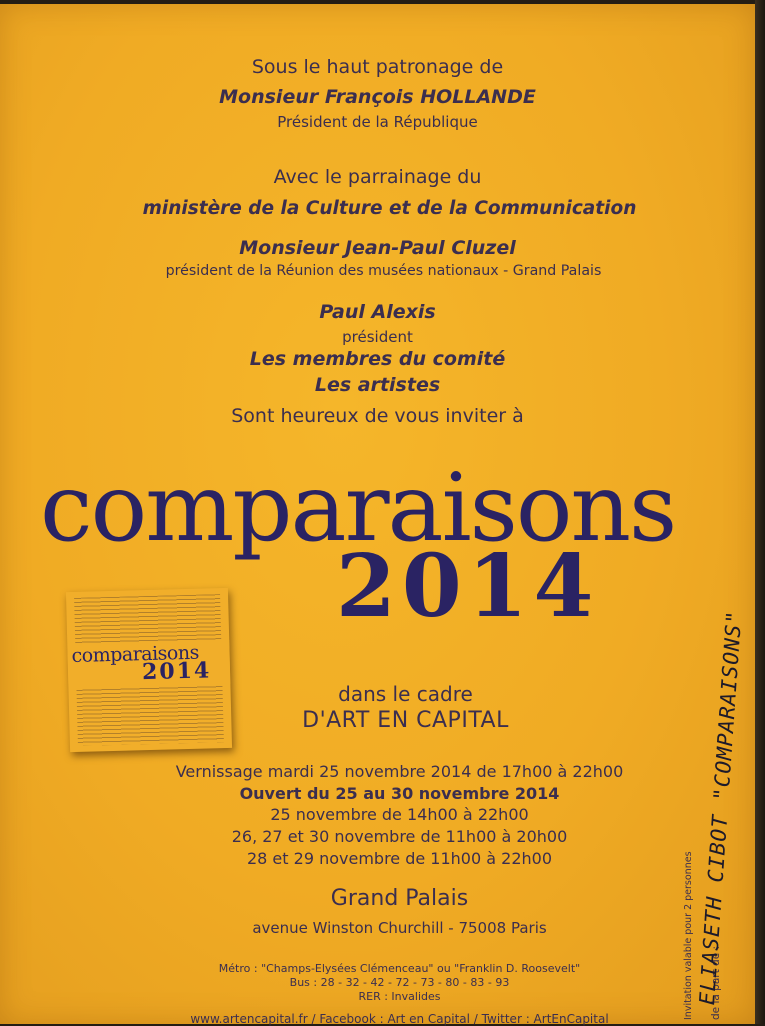 The height and width of the screenshot is (1026, 765). I want to click on thumbnail-year: 2014, so click(176, 671).